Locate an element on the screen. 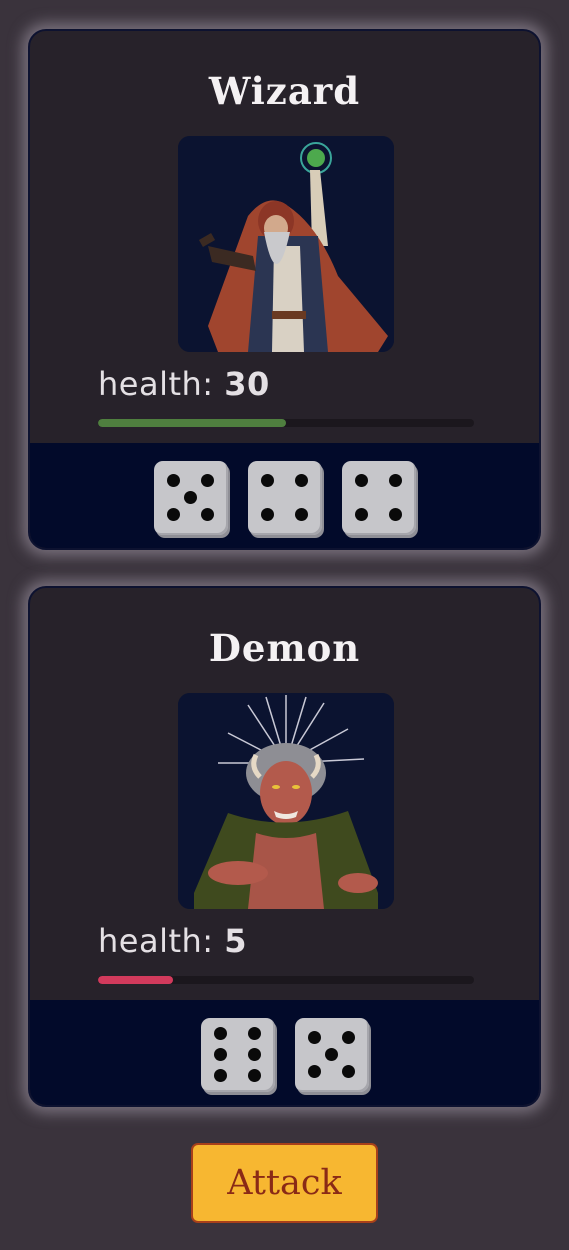 The image size is (569, 1250). attack-button: Attack is located at coordinates (284, 1183).